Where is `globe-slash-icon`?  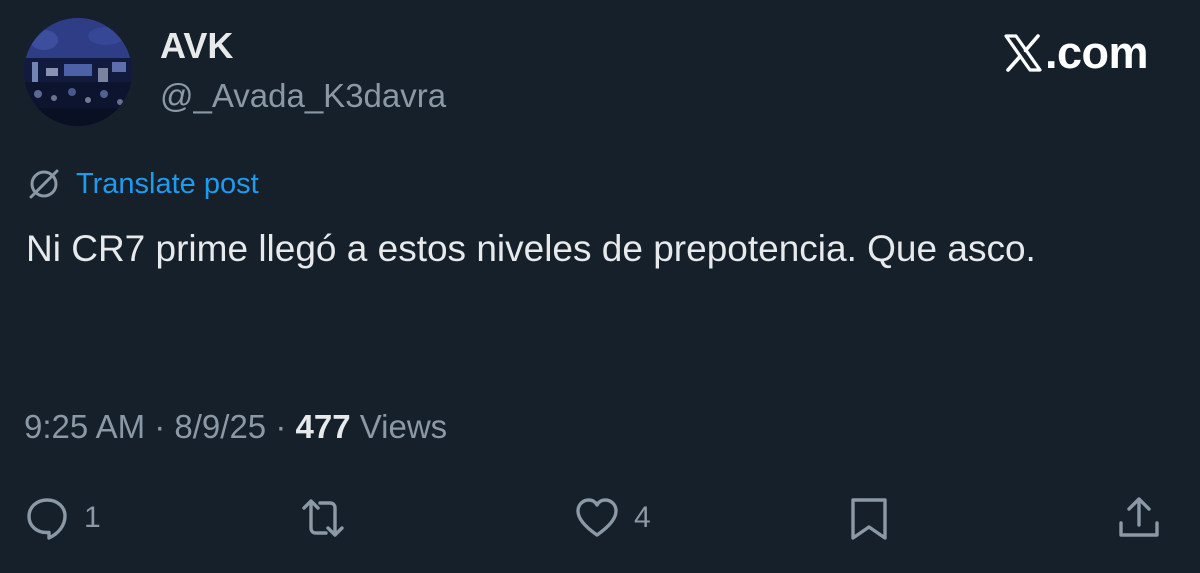
globe-slash-icon is located at coordinates (44, 184).